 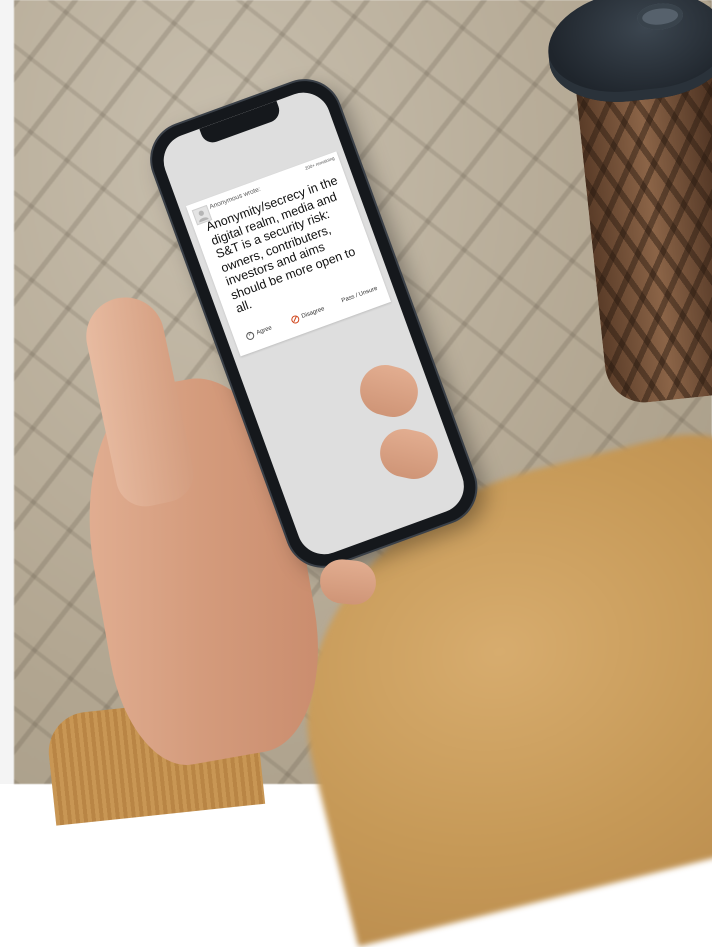 I want to click on remaining-count: 200+ remaining, so click(x=320, y=163).